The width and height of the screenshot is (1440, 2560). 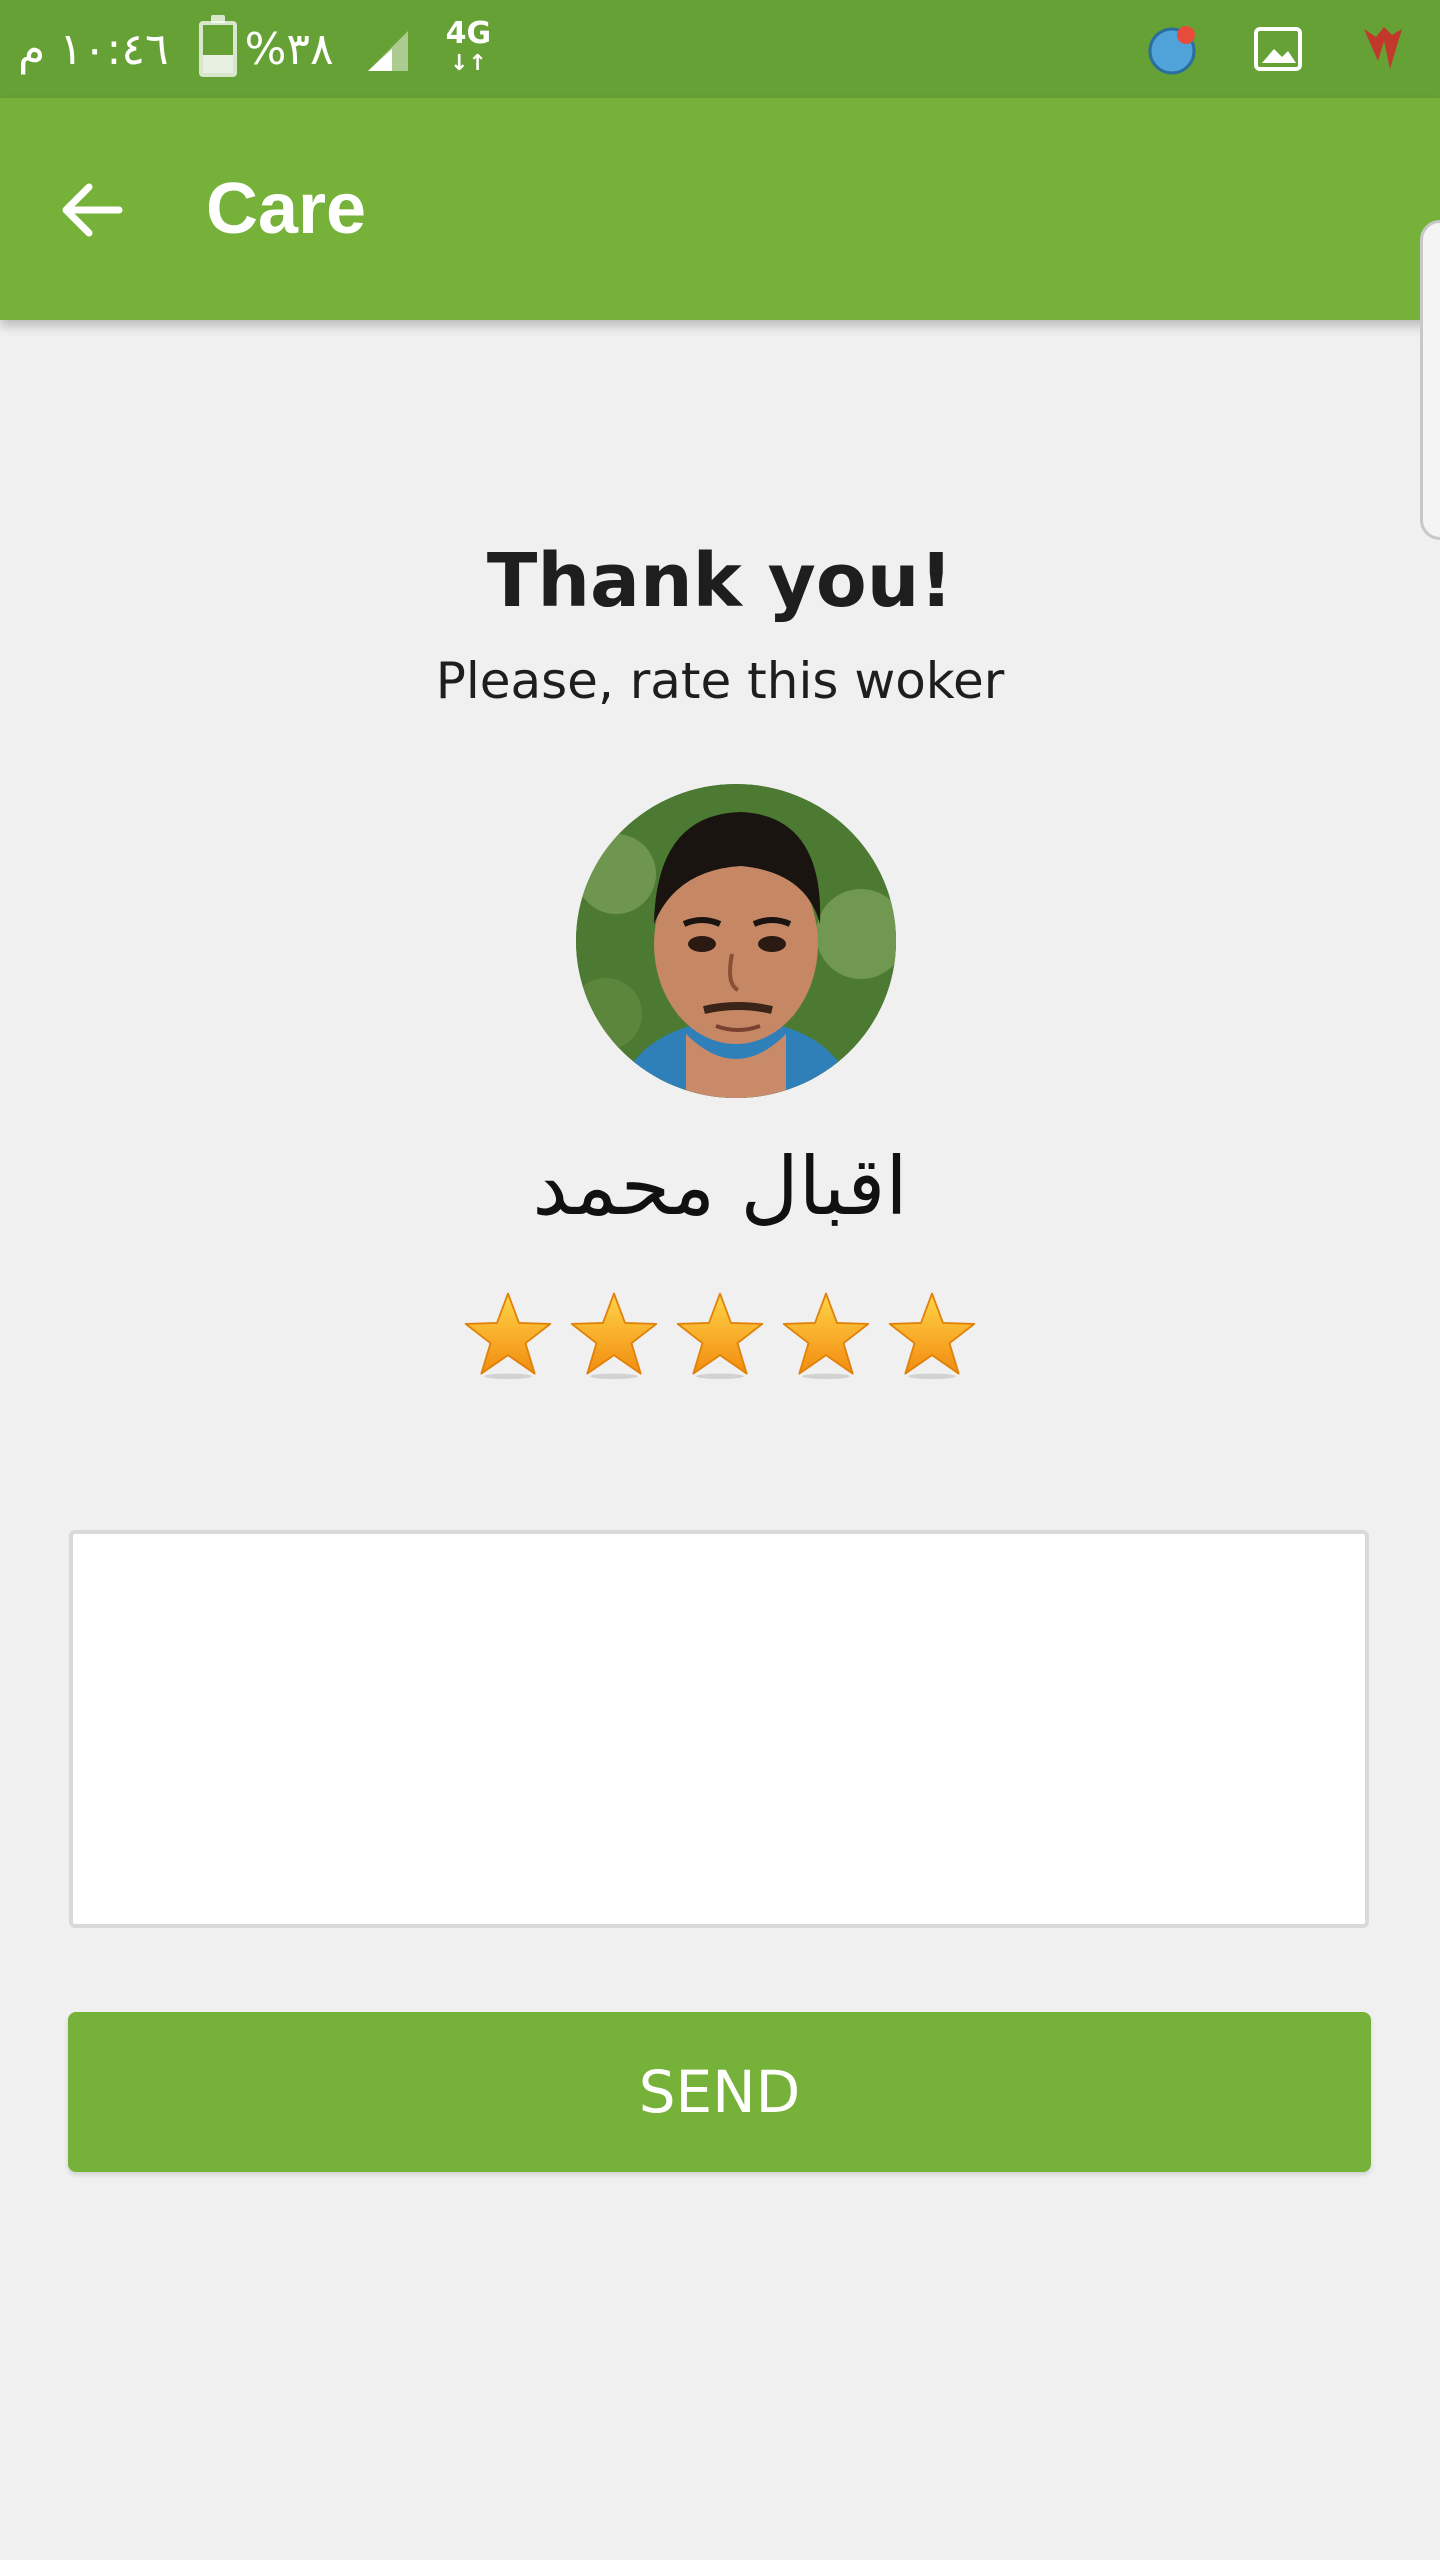 What do you see at coordinates (720, 209) in the screenshot?
I see `app-bar: Care` at bounding box center [720, 209].